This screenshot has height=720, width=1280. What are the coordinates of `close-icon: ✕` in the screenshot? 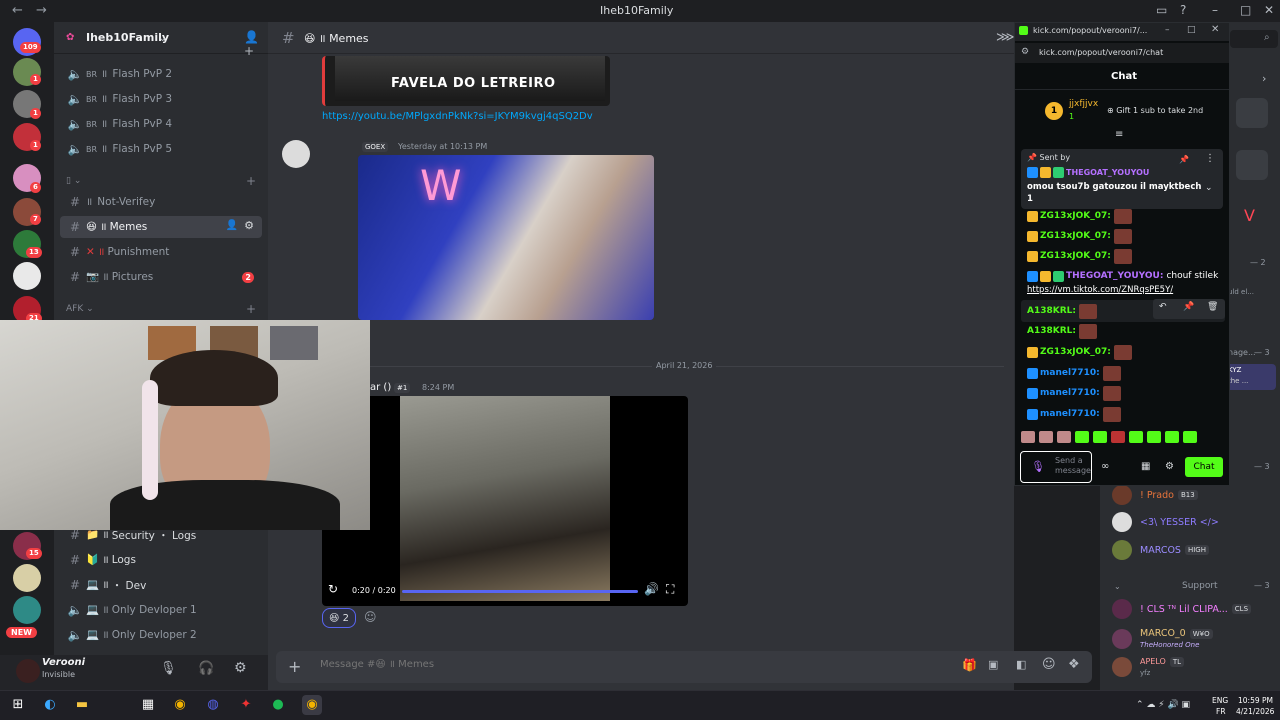 It's located at (1215, 29).